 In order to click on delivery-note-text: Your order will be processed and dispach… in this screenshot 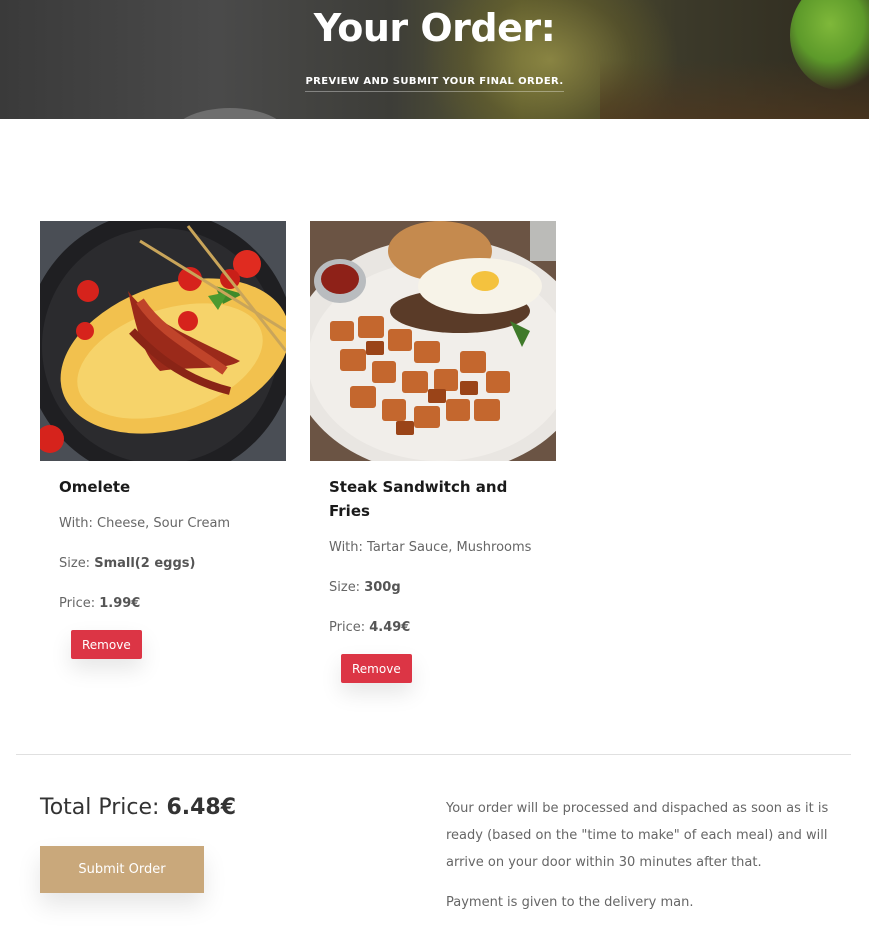, I will do `click(637, 835)`.